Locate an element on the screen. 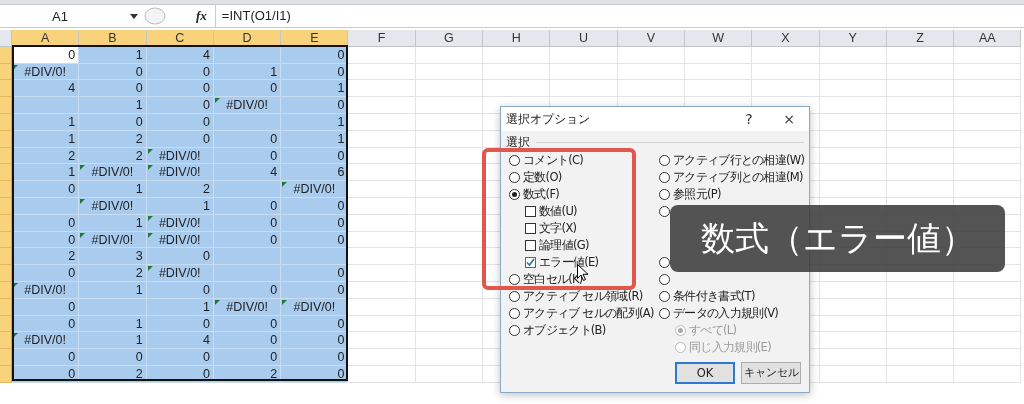  name-box: A1 is located at coordinates (60, 16).